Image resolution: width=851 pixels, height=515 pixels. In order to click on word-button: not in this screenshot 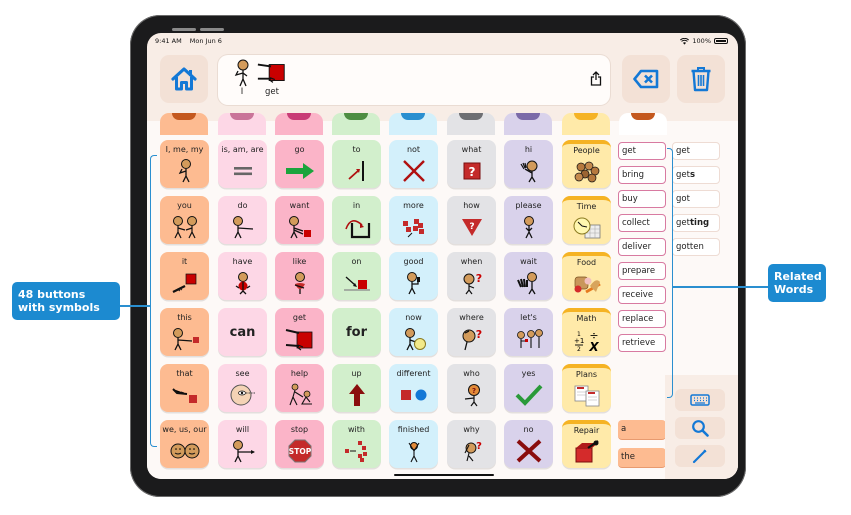, I will do `click(413, 164)`.